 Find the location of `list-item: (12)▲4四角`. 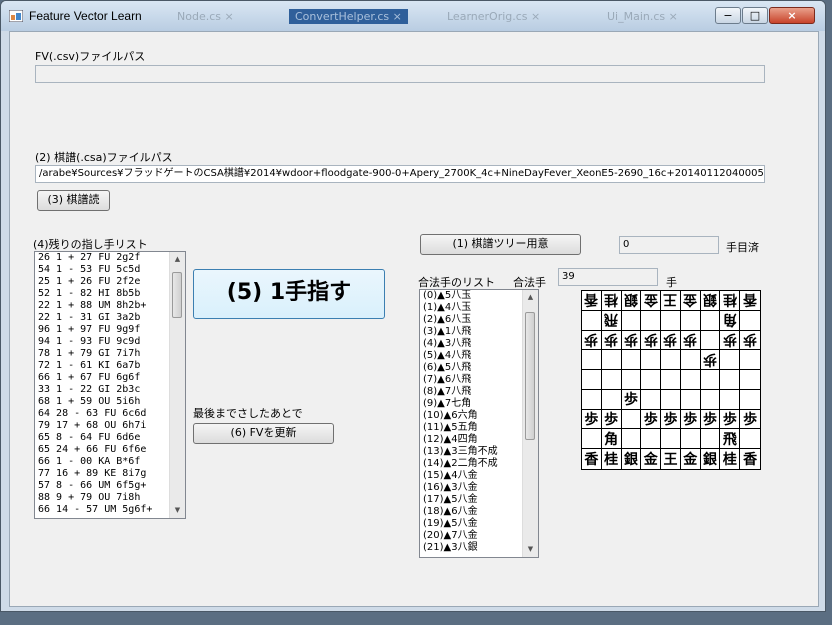

list-item: (12)▲4四角 is located at coordinates (479, 440).